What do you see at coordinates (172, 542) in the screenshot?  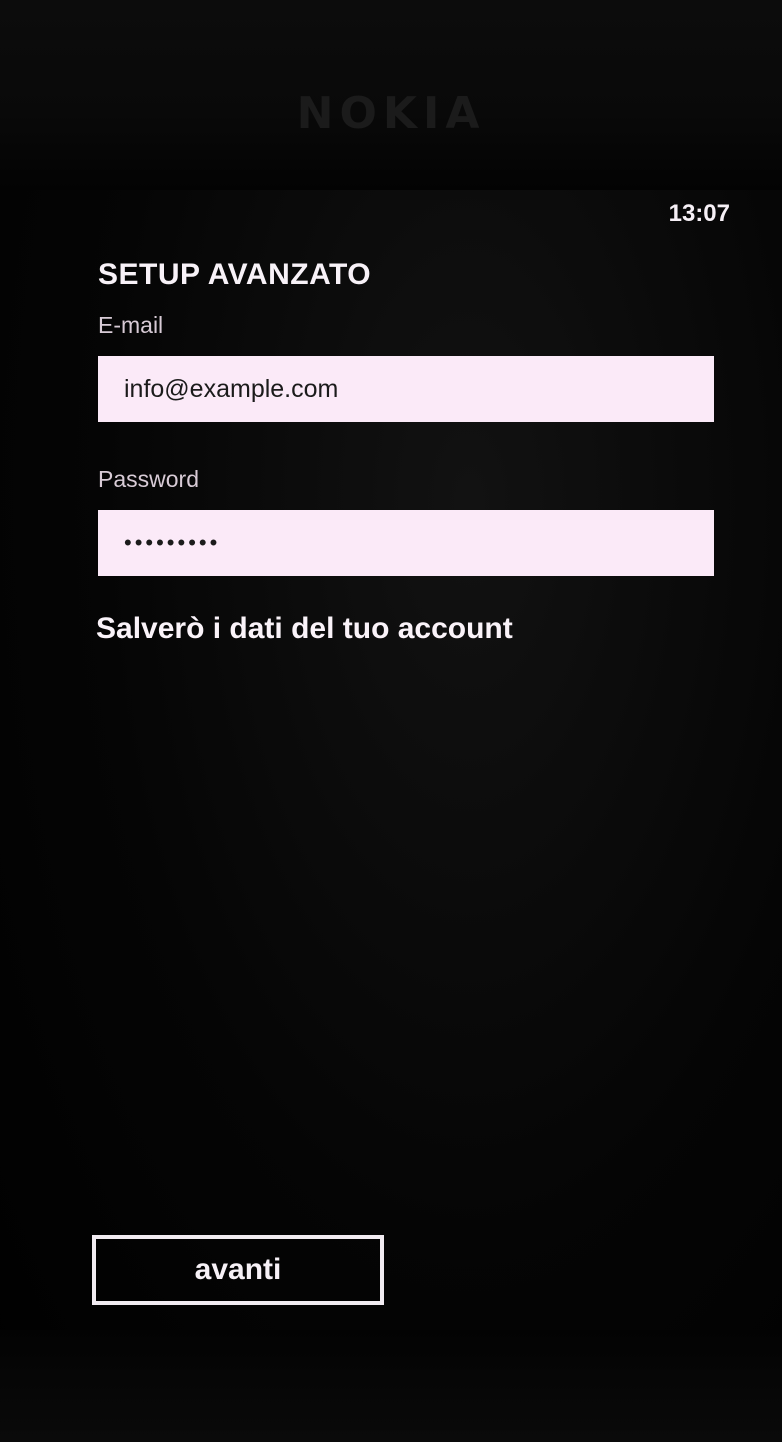 I see `password-value: •••••••••` at bounding box center [172, 542].